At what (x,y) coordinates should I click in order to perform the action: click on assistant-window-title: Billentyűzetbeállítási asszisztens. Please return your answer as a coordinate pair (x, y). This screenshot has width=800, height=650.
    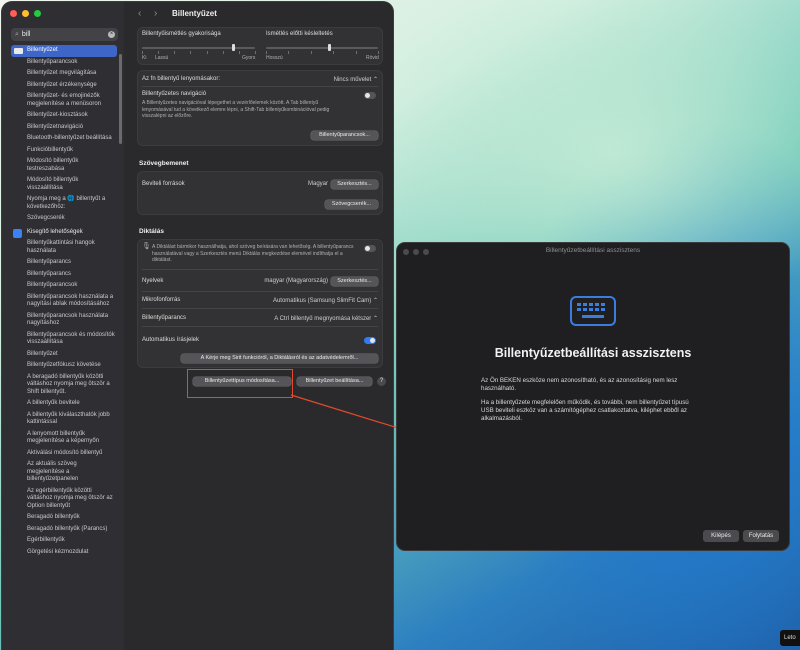
    Looking at the image, I should click on (593, 250).